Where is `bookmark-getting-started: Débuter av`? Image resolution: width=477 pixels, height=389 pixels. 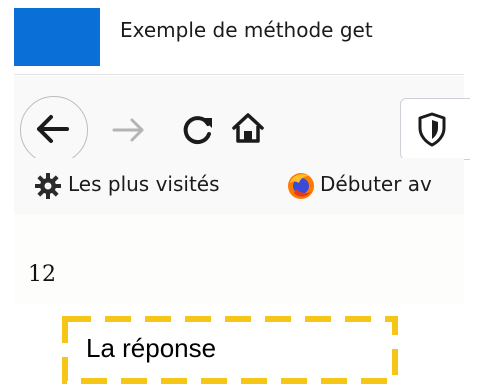 bookmark-getting-started: Débuter av is located at coordinates (392, 184).